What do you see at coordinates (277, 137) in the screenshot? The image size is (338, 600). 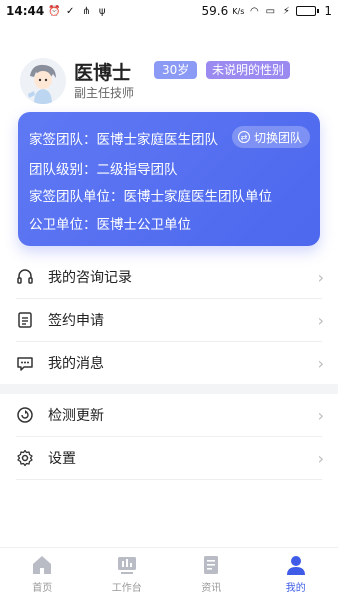 I see `switch-team-label: 切换团队` at bounding box center [277, 137].